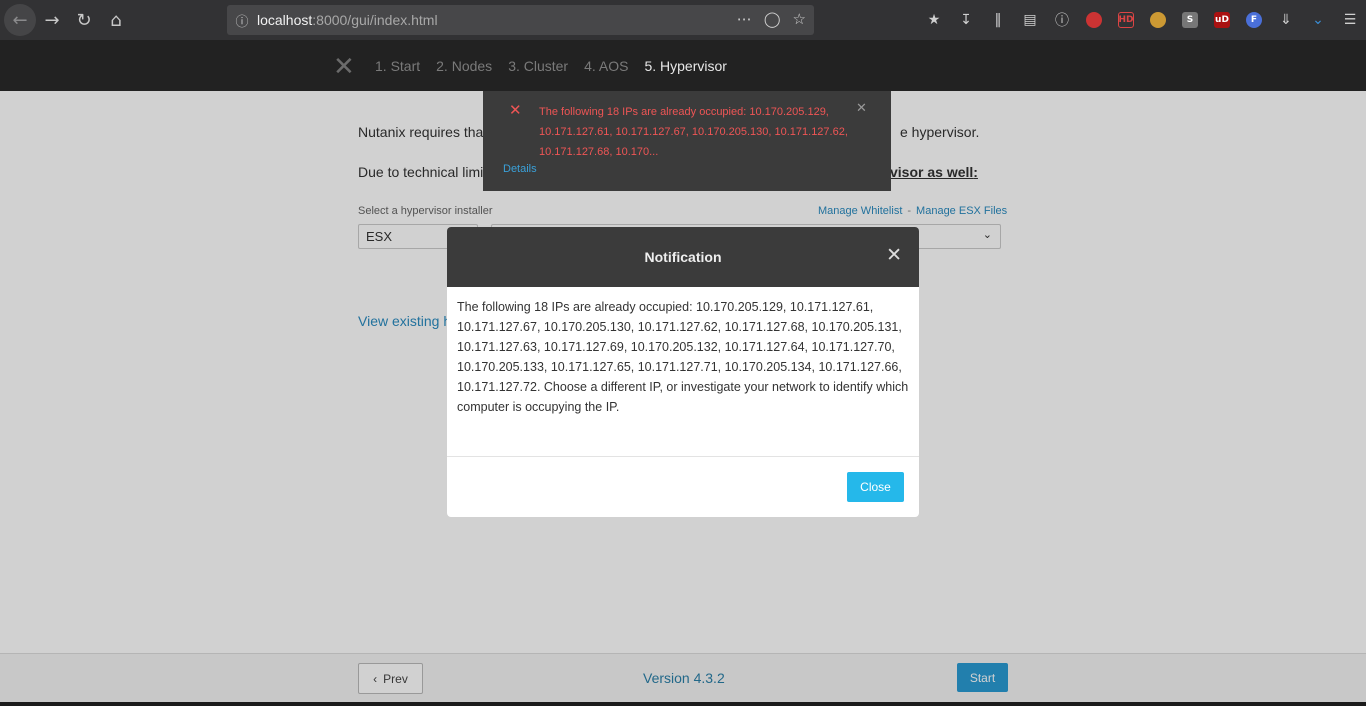 The height and width of the screenshot is (706, 1366). Describe the element at coordinates (1190, 20) in the screenshot. I see `s-extension-icon: S` at that location.